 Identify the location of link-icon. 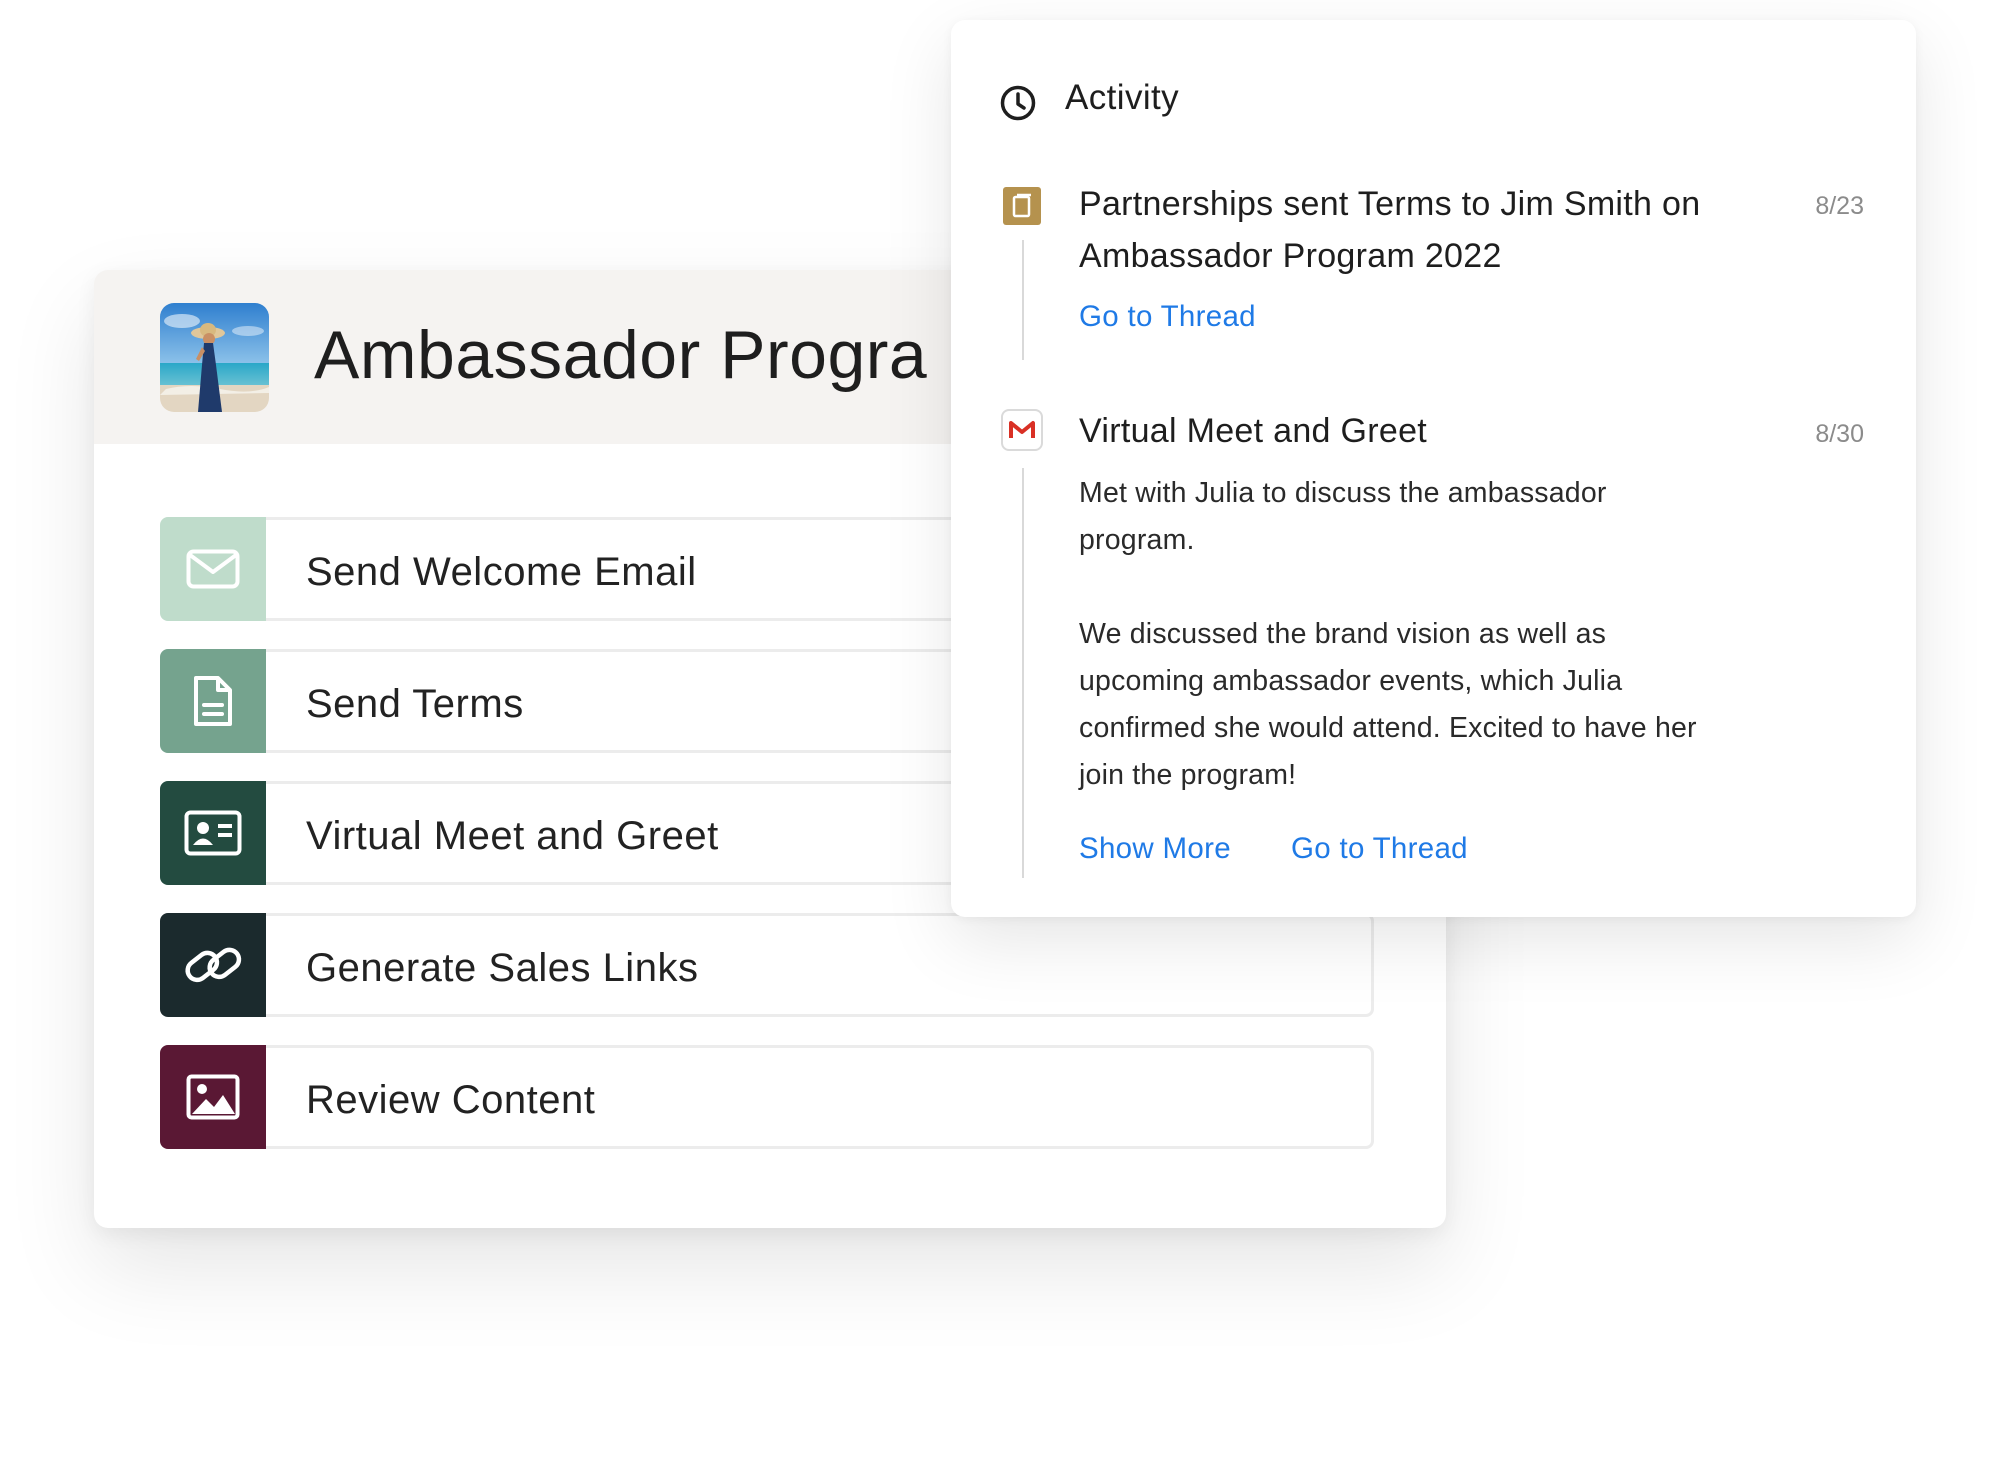
(213, 965).